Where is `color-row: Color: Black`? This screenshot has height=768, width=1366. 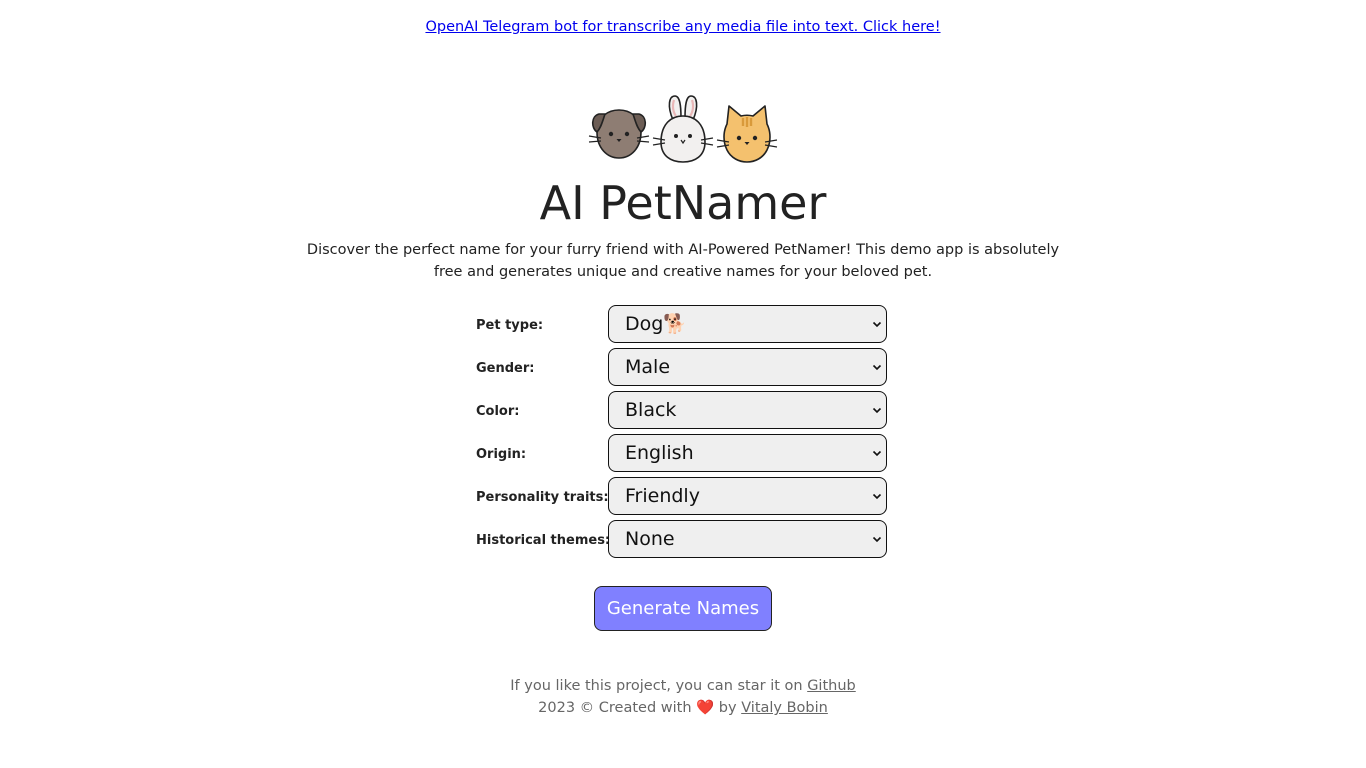 color-row: Color: Black is located at coordinates (686, 409).